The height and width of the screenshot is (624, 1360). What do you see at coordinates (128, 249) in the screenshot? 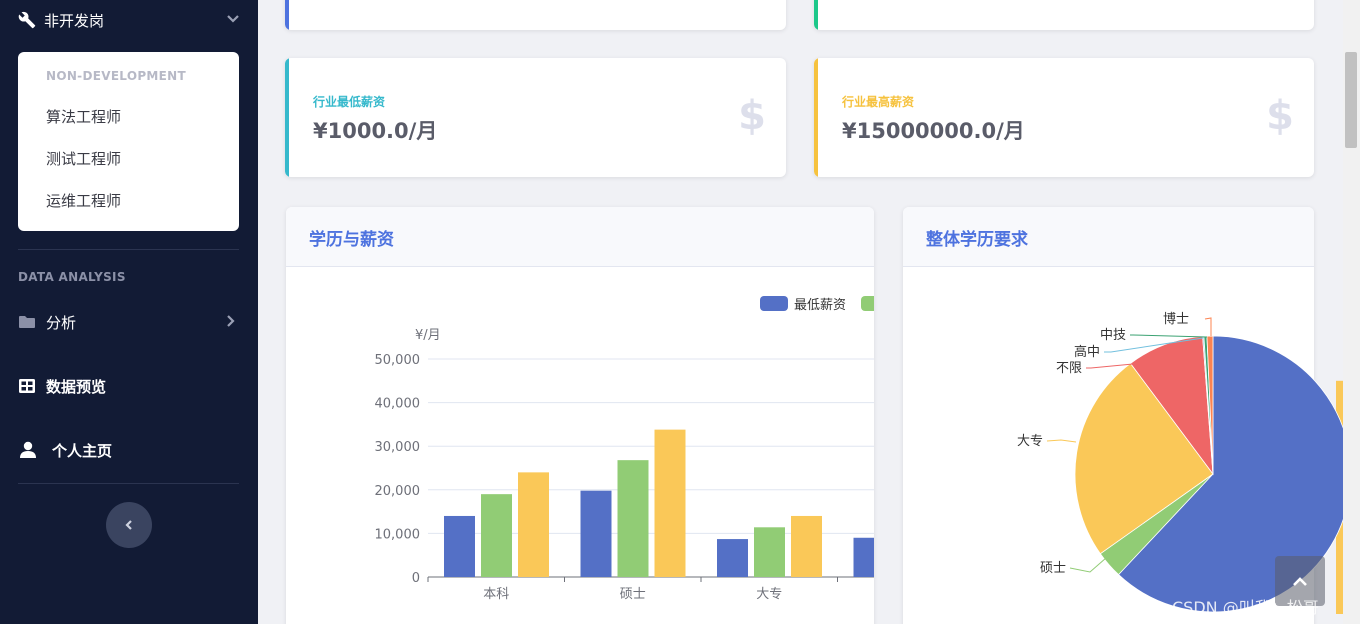
I see `sidebar-divider` at bounding box center [128, 249].